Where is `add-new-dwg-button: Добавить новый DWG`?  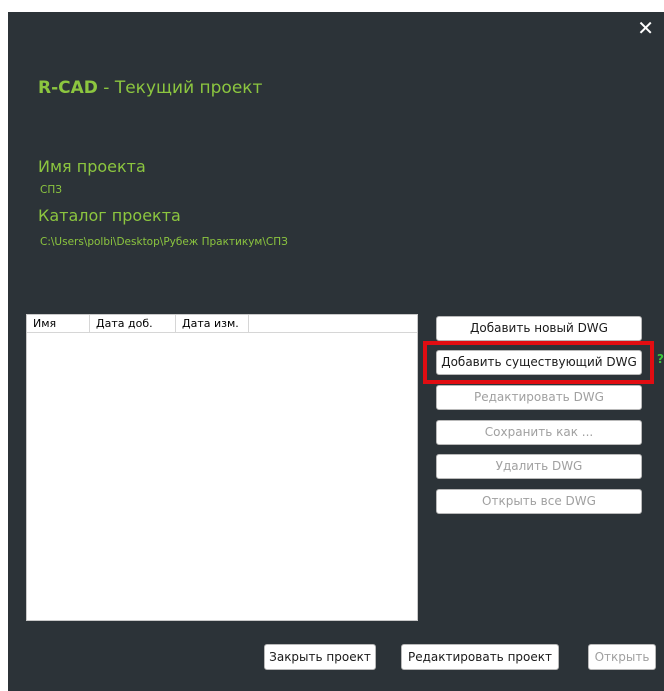 add-new-dwg-button: Добавить новый DWG is located at coordinates (539, 328).